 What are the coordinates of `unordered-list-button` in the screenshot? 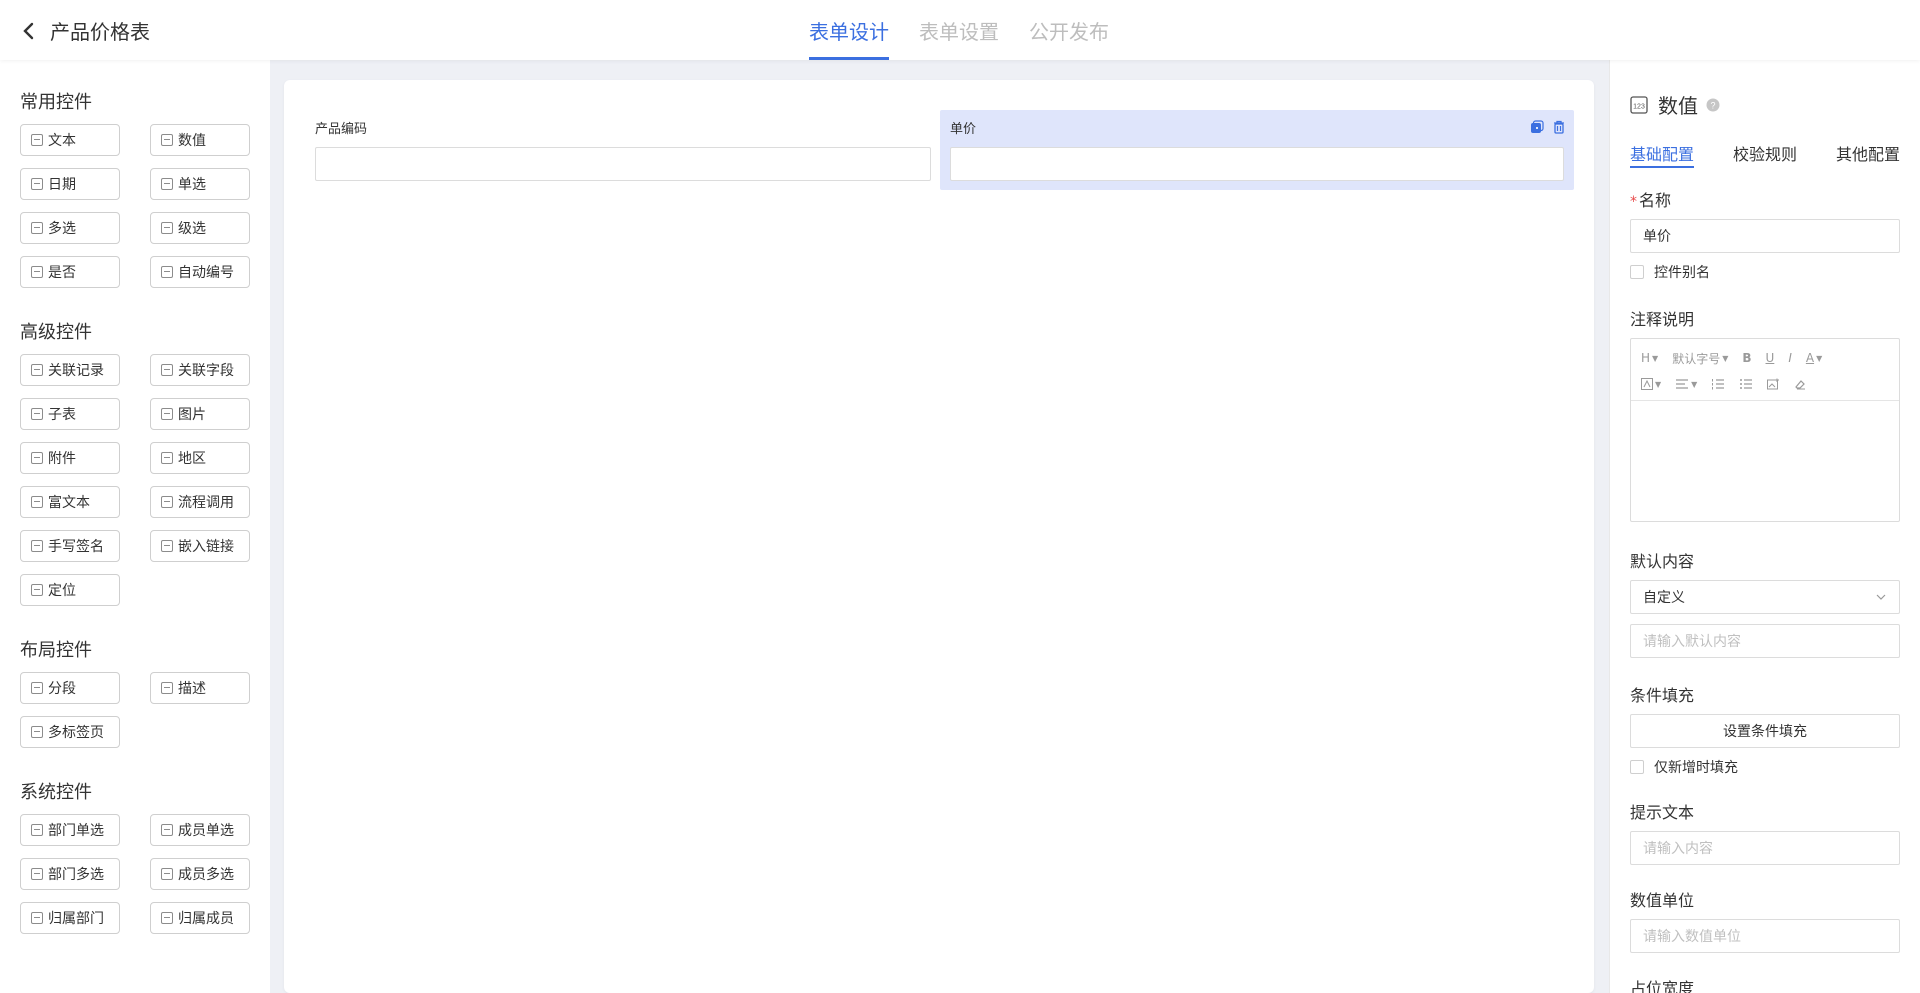 It's located at (1746, 384).